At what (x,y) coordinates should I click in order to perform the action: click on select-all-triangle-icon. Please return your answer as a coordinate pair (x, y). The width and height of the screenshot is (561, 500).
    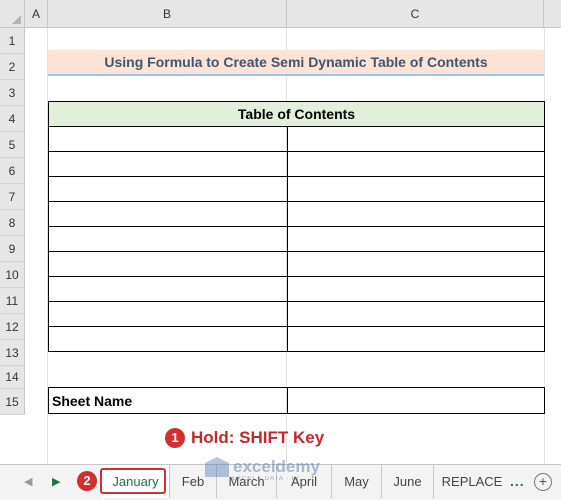
    Looking at the image, I should click on (16, 19).